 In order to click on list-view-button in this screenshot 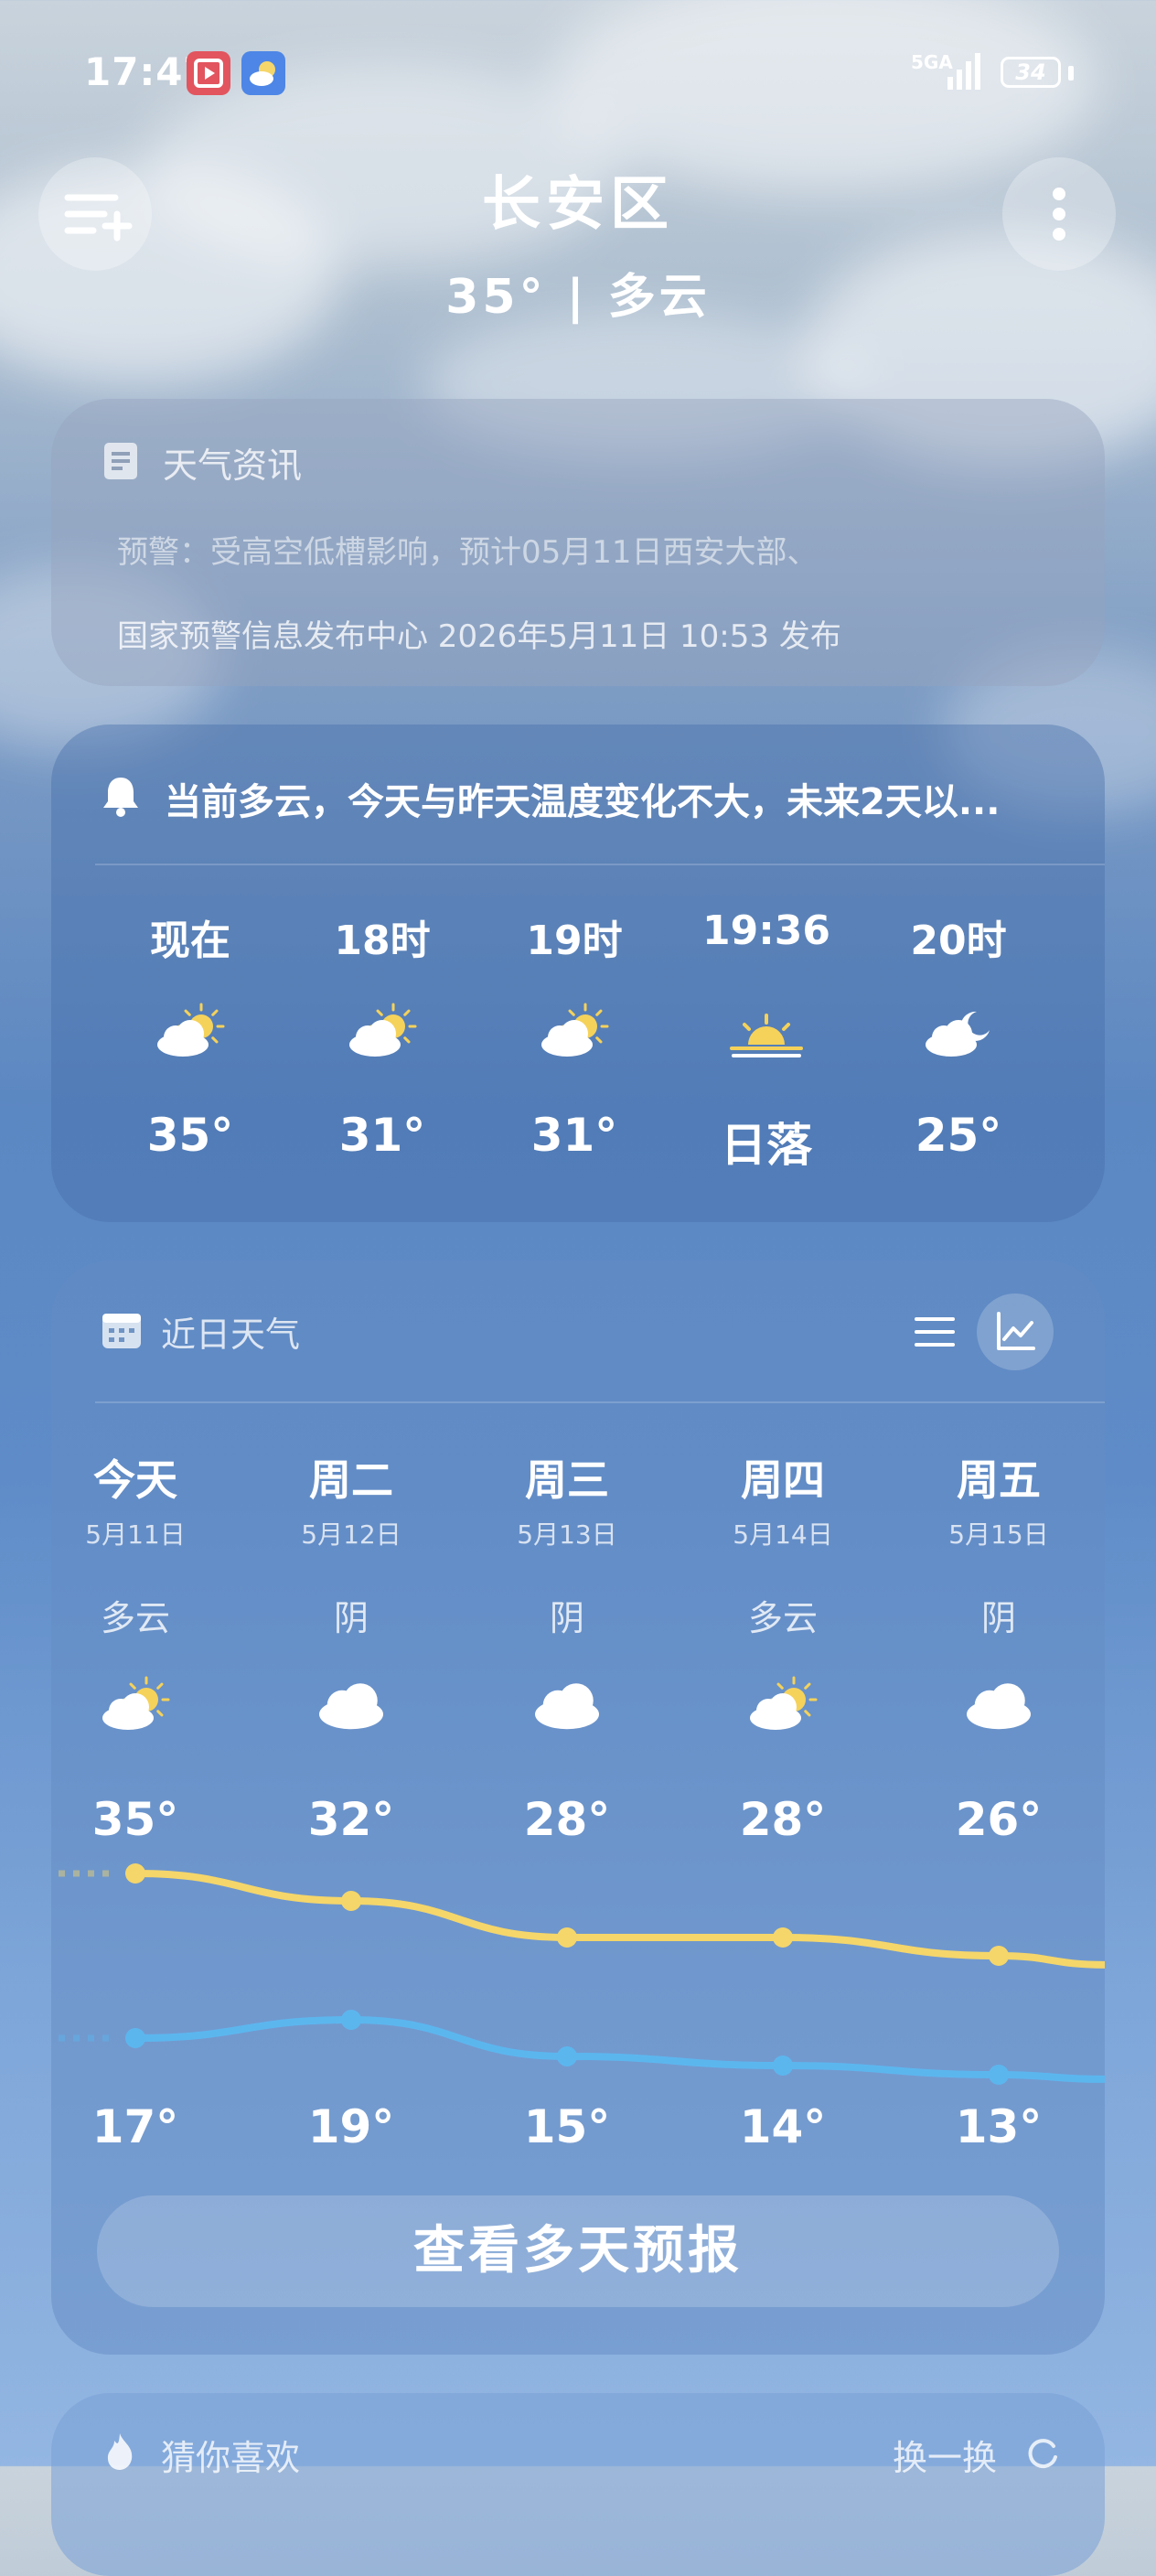, I will do `click(935, 1331)`.